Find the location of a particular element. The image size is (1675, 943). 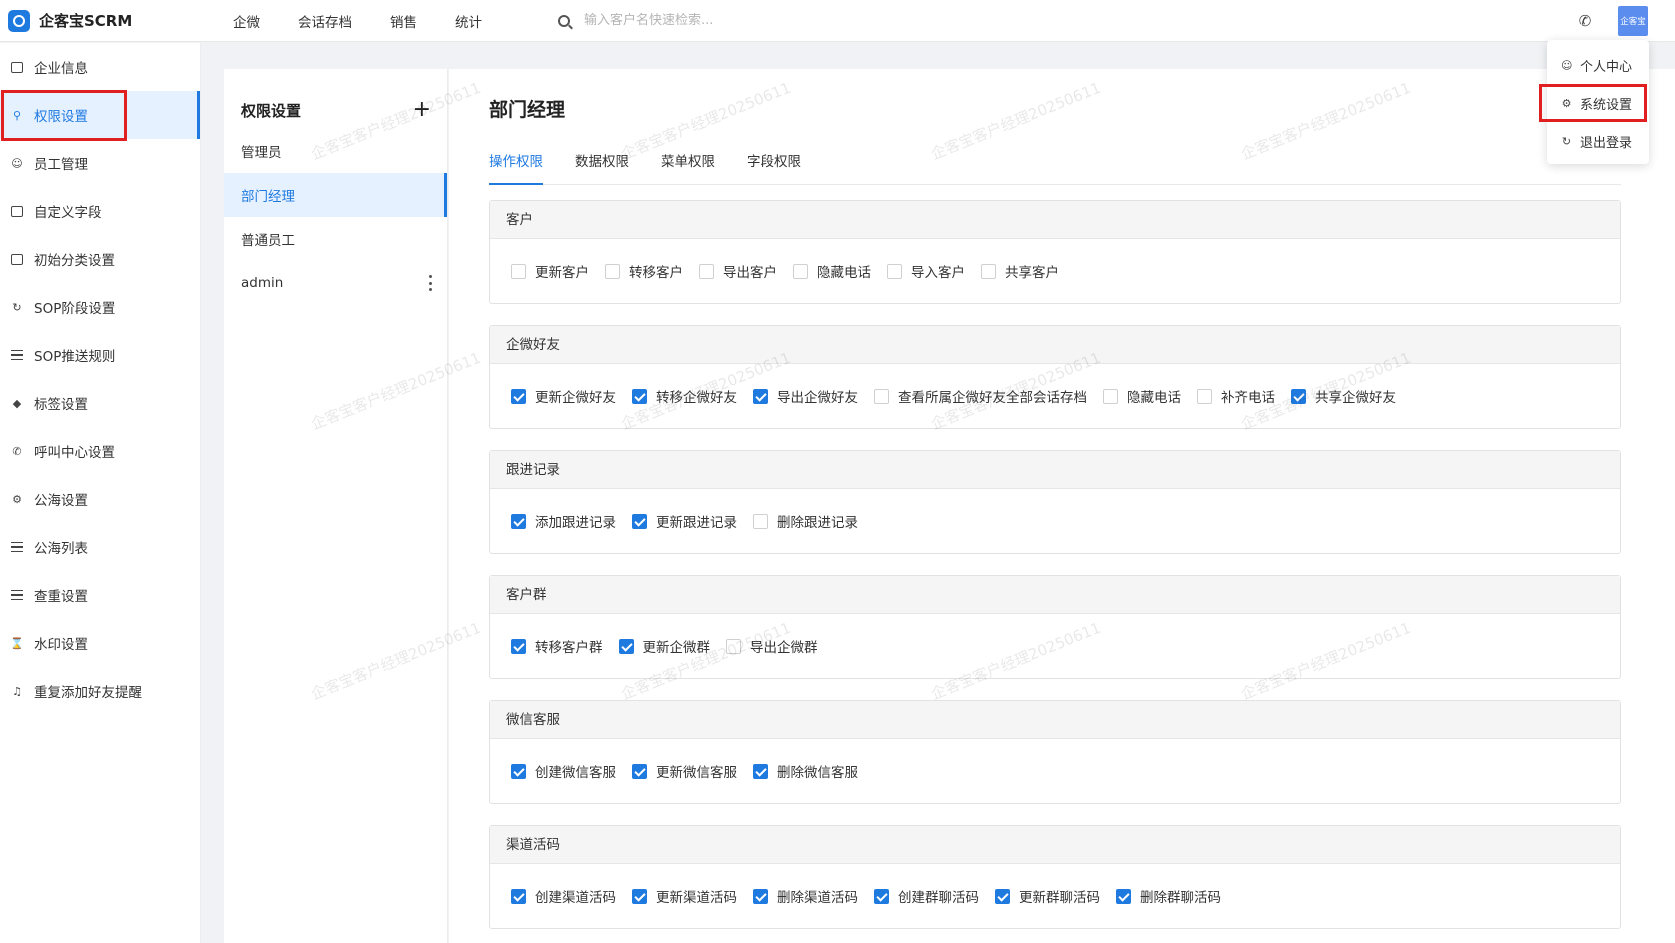

menu-item-logout: ↻ 退出登录 is located at coordinates (1598, 141).